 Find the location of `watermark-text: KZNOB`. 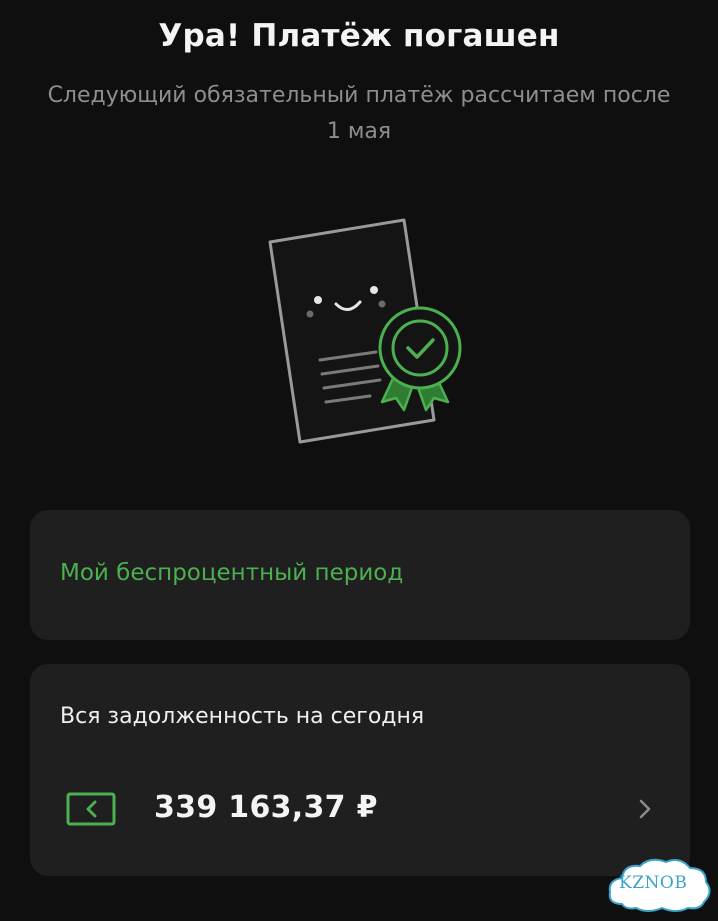

watermark-text: KZNOB is located at coordinates (653, 883).